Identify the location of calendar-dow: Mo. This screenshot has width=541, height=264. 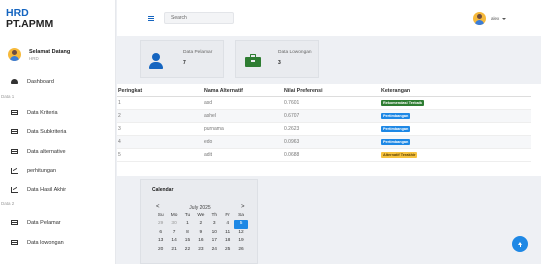
(174, 215).